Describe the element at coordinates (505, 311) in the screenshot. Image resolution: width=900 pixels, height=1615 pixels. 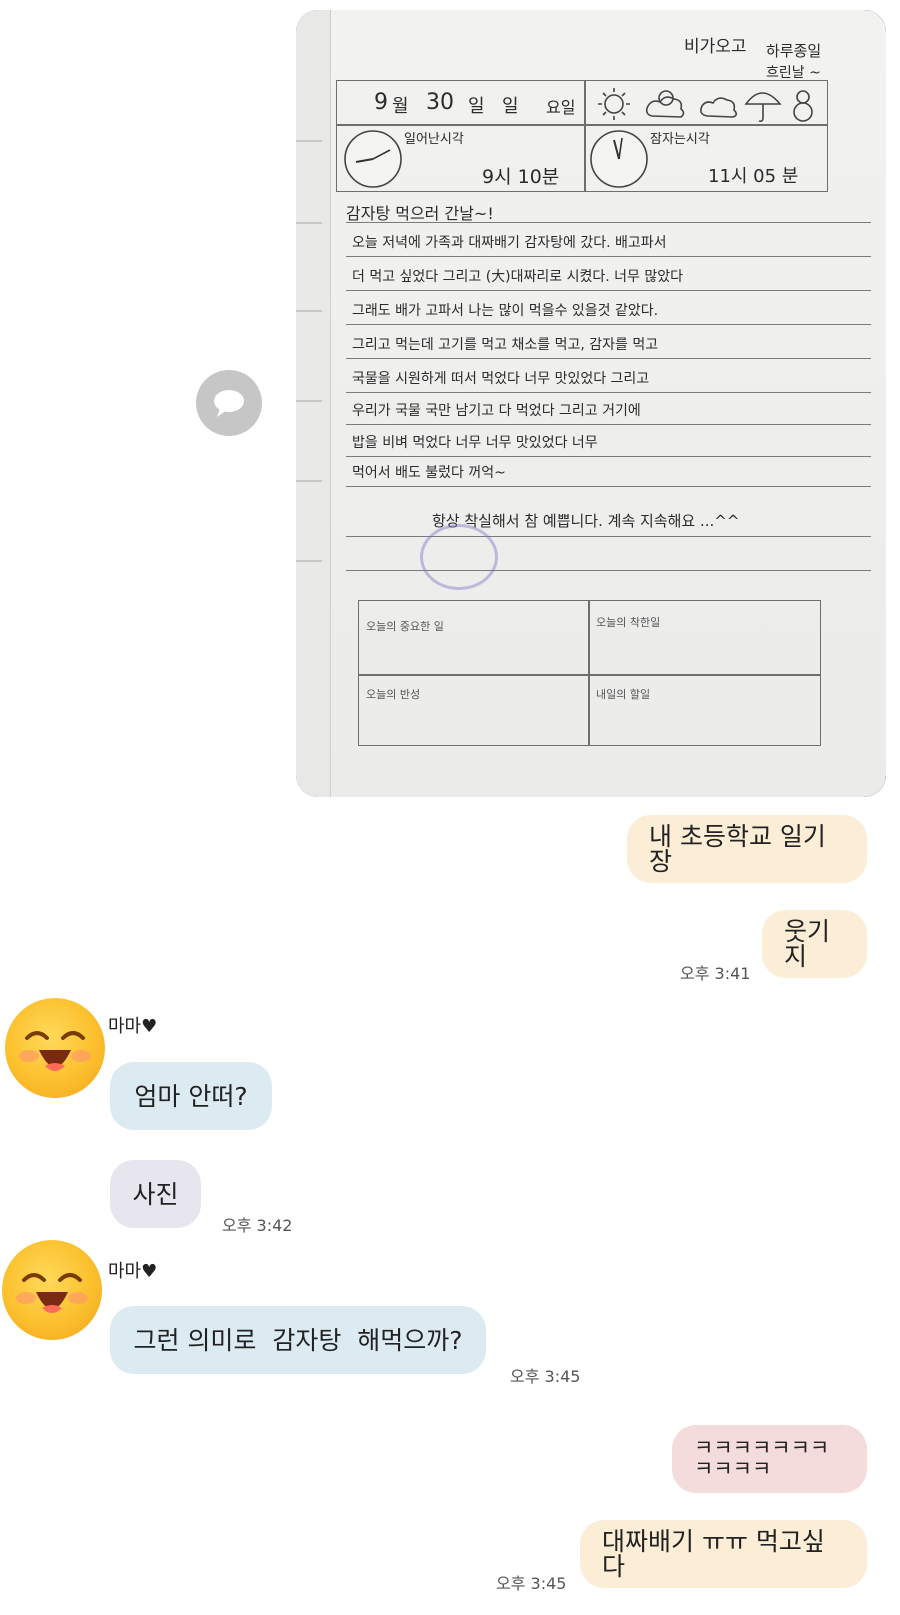
I see `diary-line: 그래도 배가 고파서 나는 많이 먹을수 있을것 같았다.` at that location.